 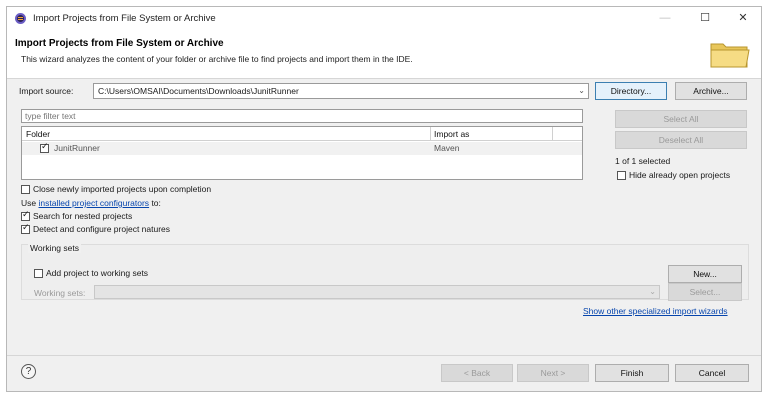 I want to click on projects-table: Folder Import as JunitRunner Maven, so click(x=302, y=153).